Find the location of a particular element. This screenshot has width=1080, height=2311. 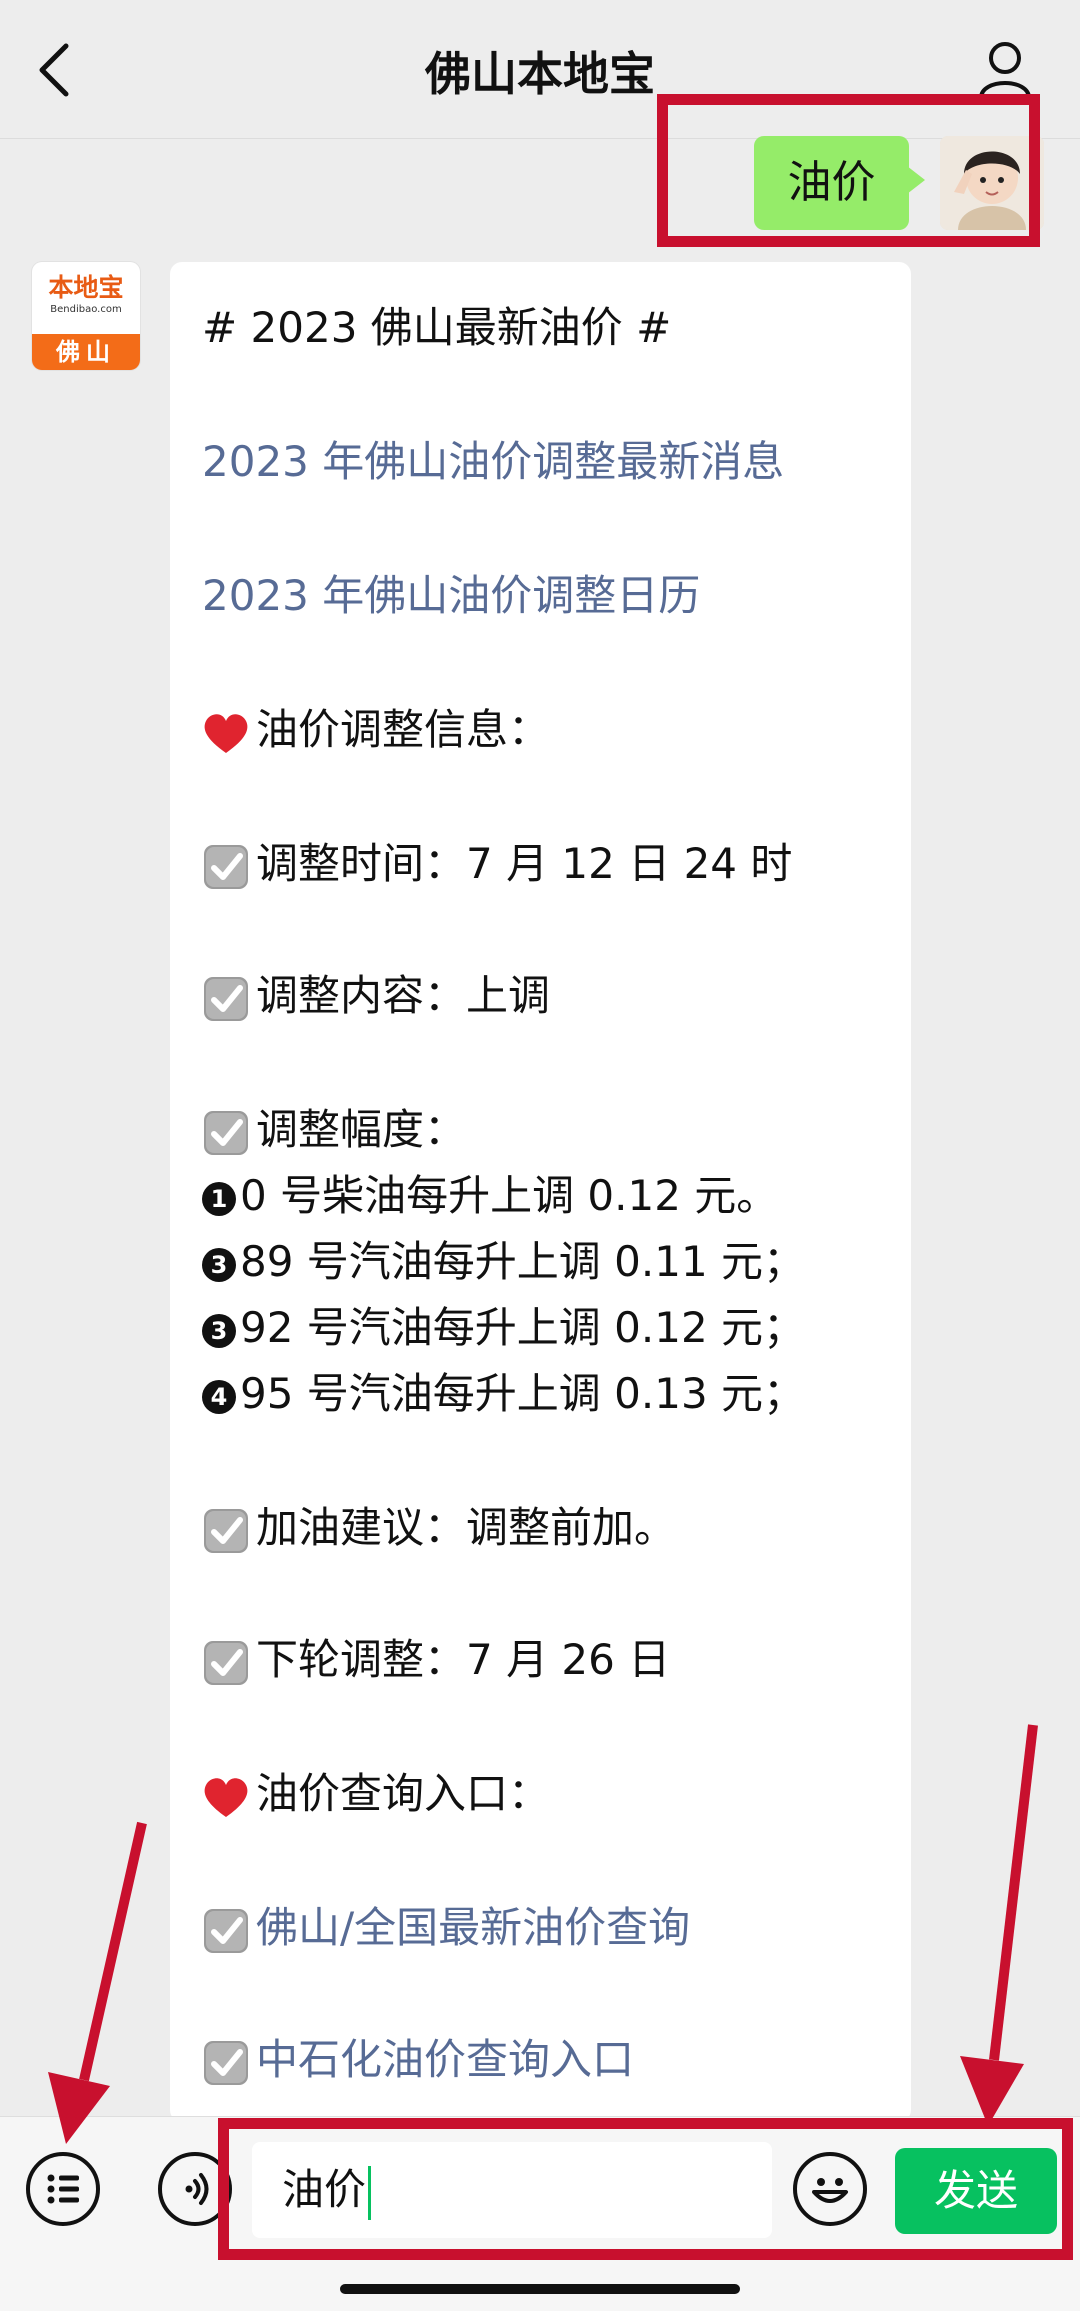

message-line: # 2023 佛山最新油价 # is located at coordinates (436, 324).